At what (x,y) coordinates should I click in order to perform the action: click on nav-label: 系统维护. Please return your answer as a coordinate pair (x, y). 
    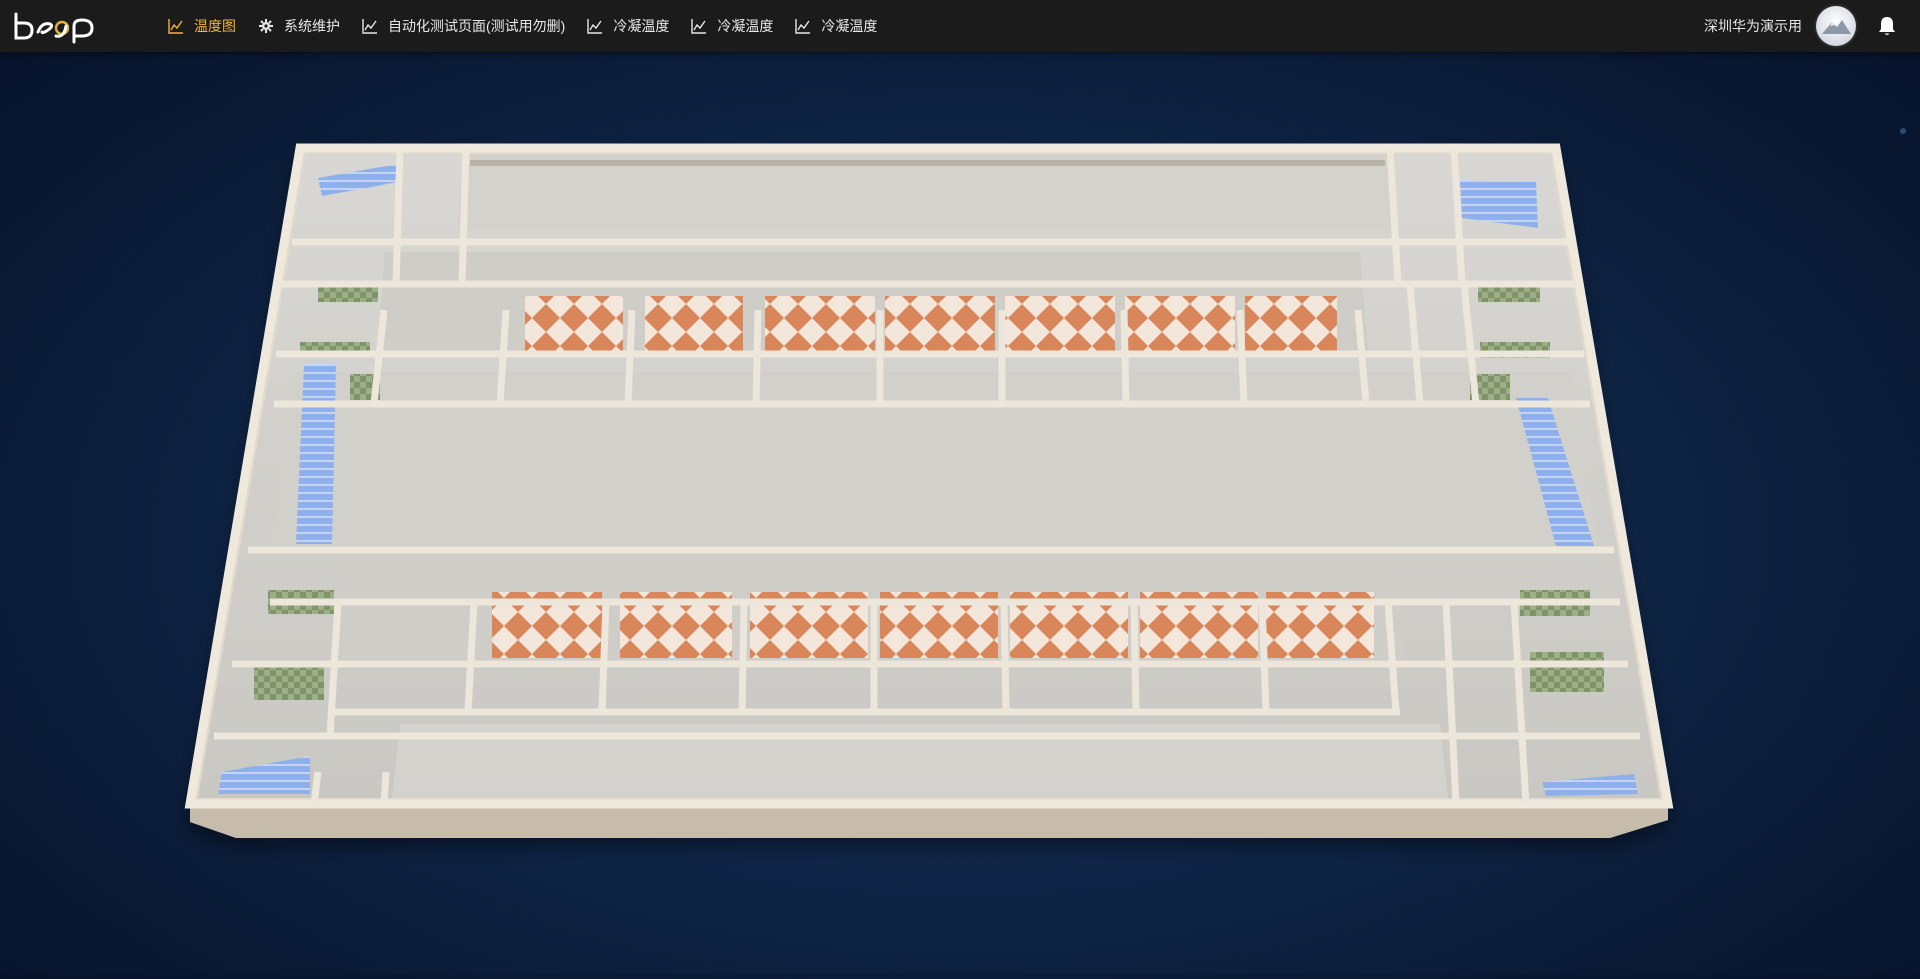
    Looking at the image, I should click on (312, 26).